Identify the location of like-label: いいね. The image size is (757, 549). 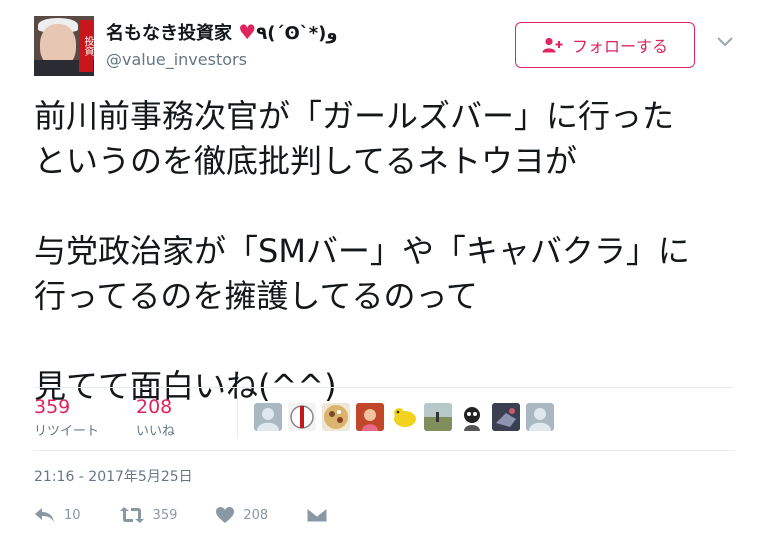
(156, 431).